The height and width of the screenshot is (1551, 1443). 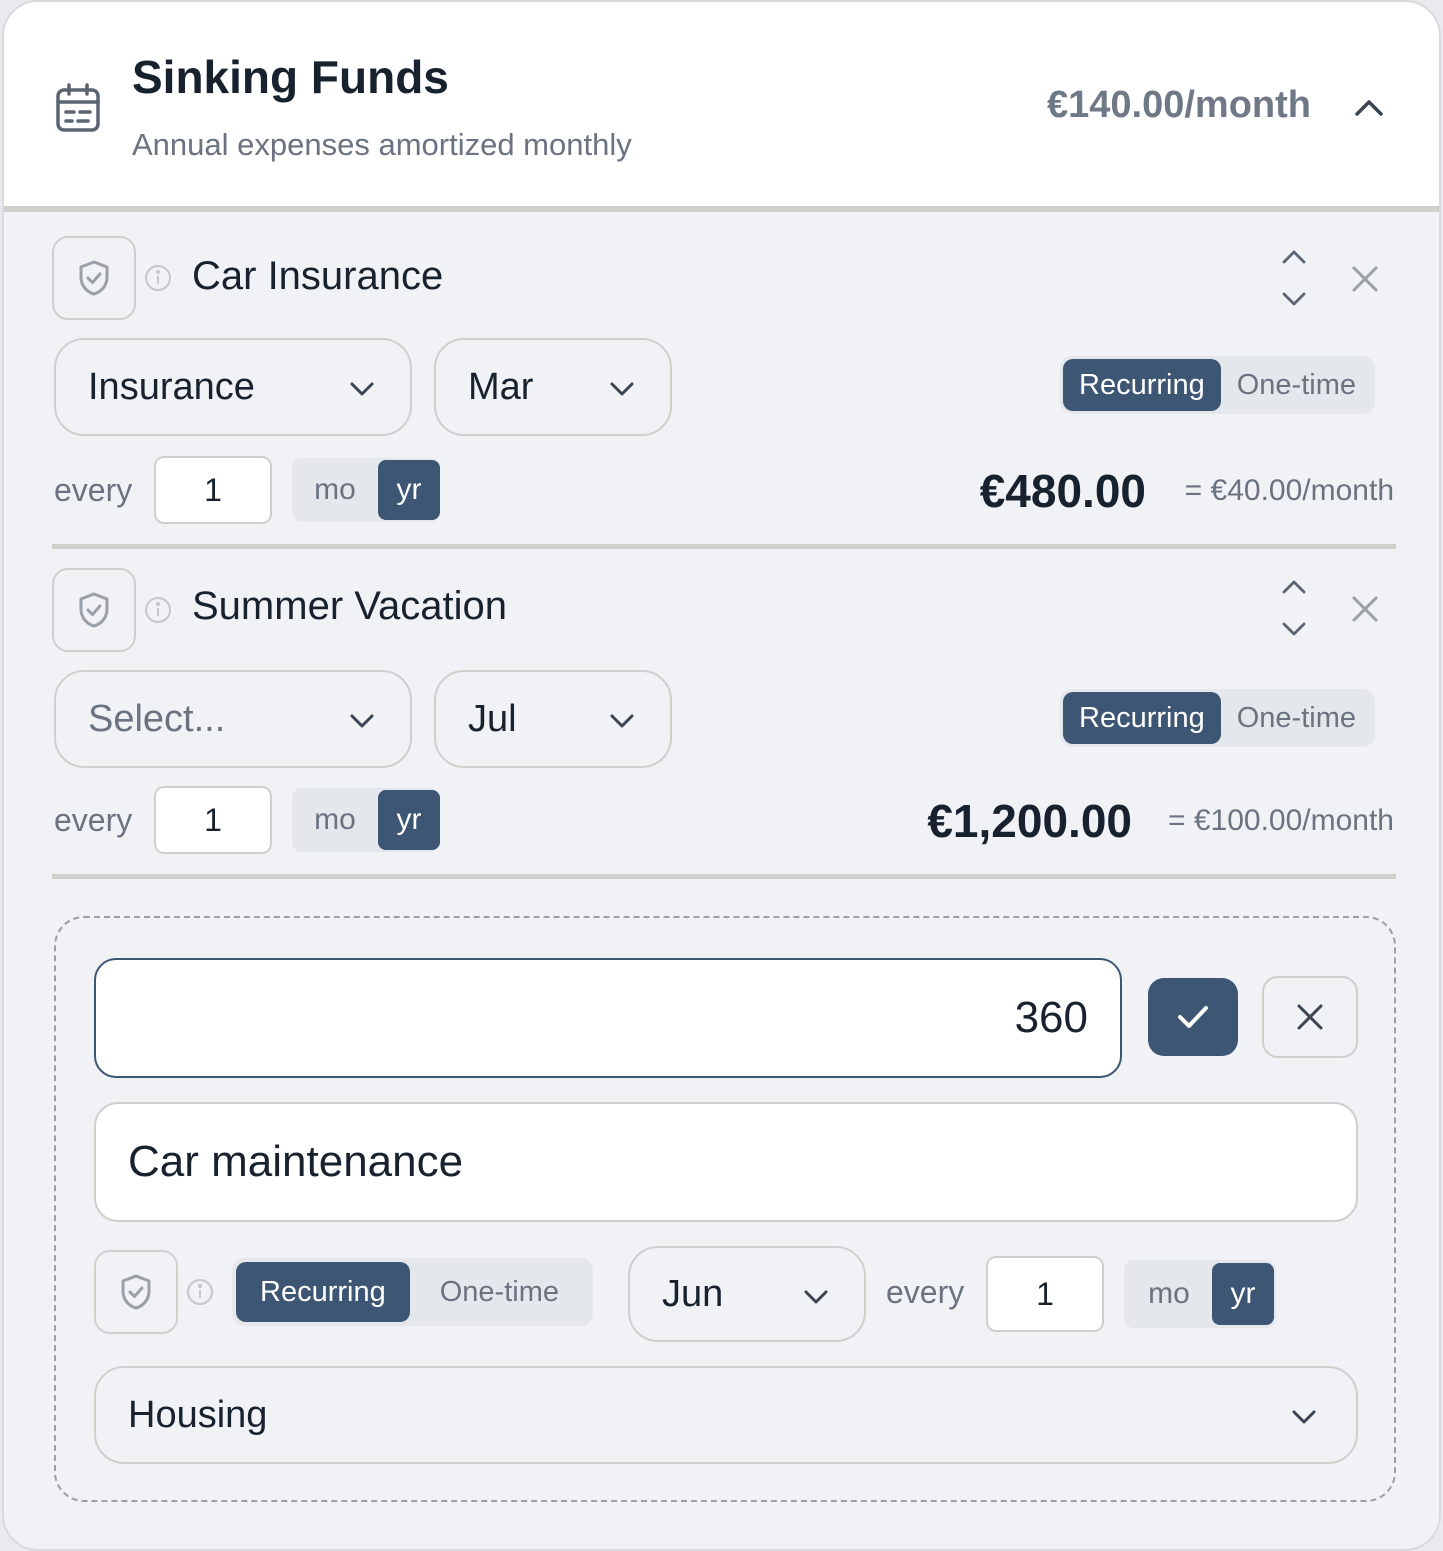 What do you see at coordinates (317, 276) in the screenshot?
I see `item-name: Car Insurance` at bounding box center [317, 276].